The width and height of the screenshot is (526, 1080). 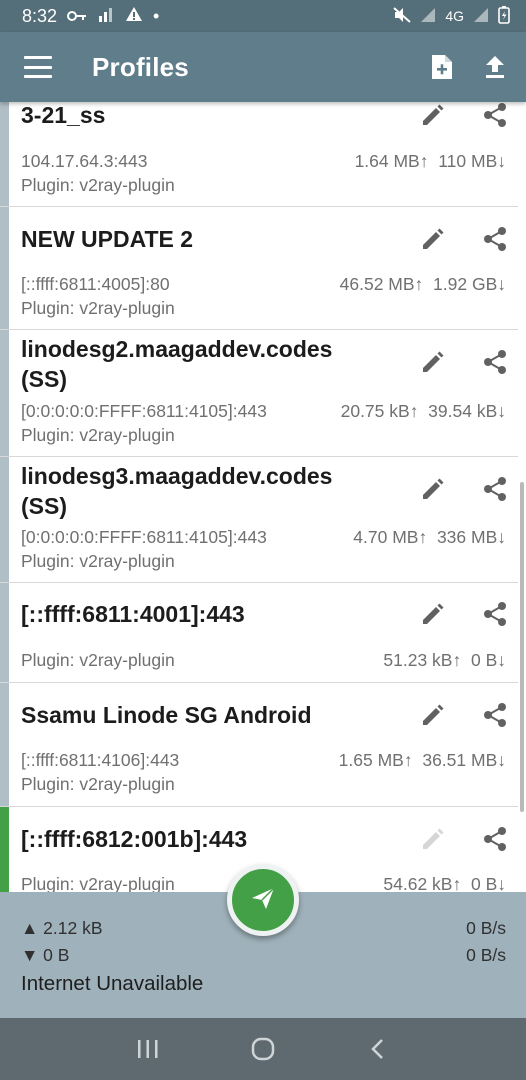 What do you see at coordinates (133, 614) in the screenshot?
I see `profile-name: [::ffff:6811:4001]:443` at bounding box center [133, 614].